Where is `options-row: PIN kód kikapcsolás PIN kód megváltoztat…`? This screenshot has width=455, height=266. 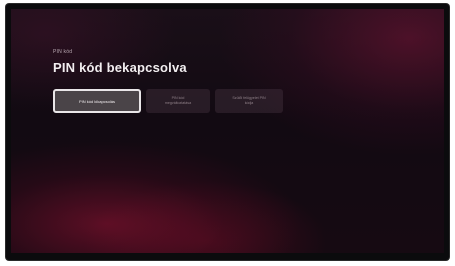
options-row: PIN kód kikapcsolás PIN kód megváltoztat… is located at coordinates (168, 101).